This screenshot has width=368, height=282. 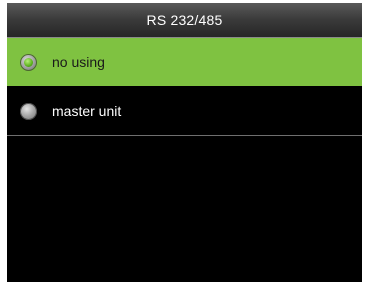 I want to click on list-divider, so click(x=184, y=135).